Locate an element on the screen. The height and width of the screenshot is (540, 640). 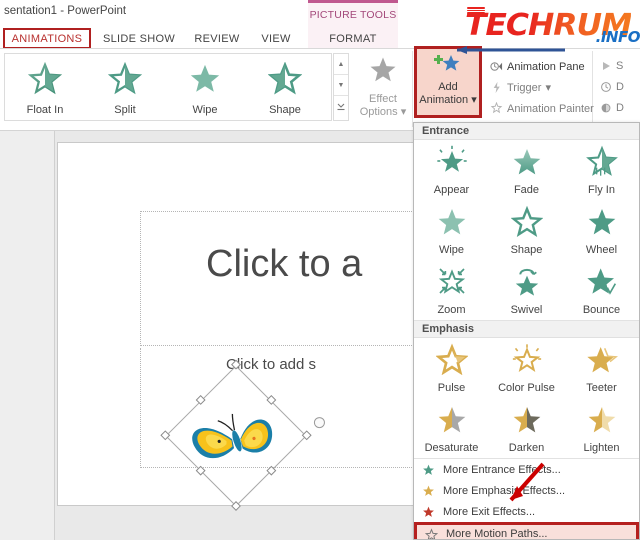
effect-fly-in: Fly In is located at coordinates (601, 170).